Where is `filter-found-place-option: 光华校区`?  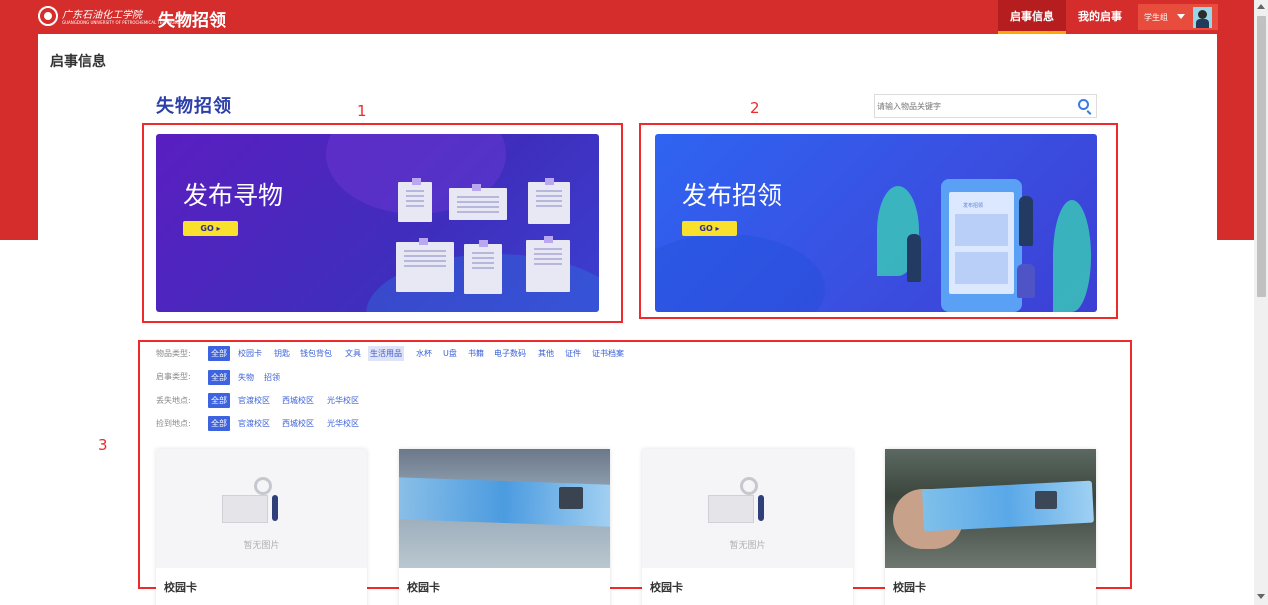 filter-found-place-option: 光华校区 is located at coordinates (343, 423).